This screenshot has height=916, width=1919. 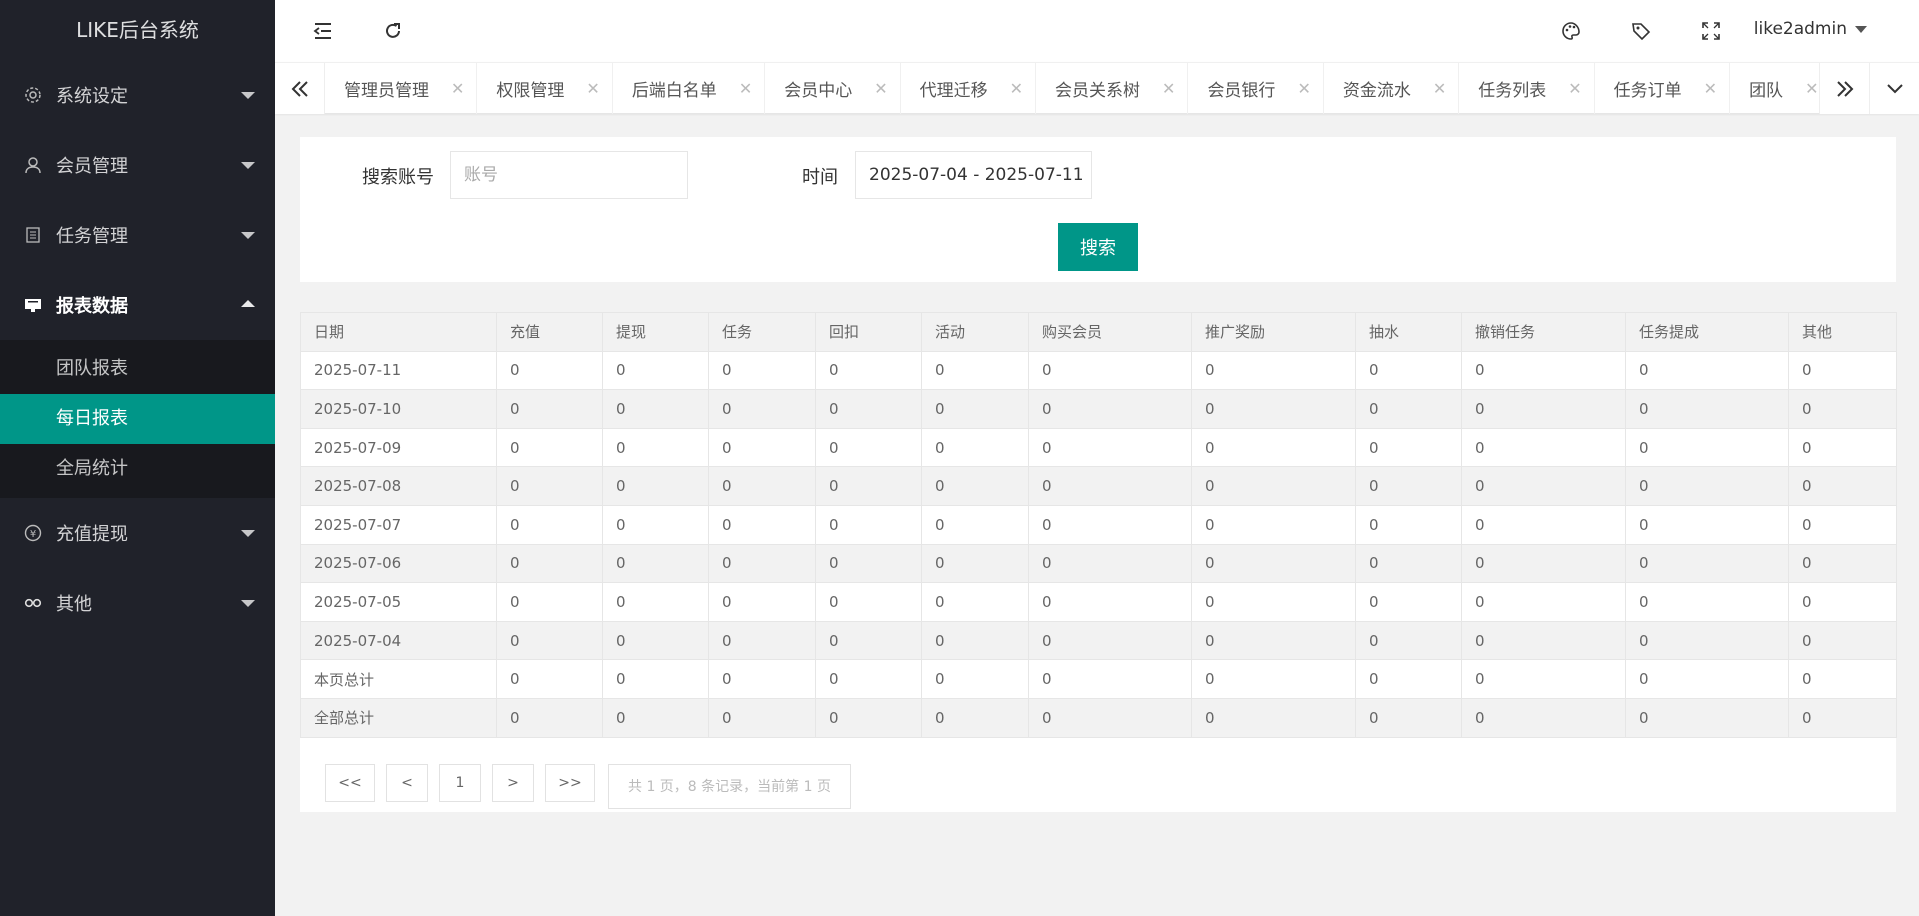 I want to click on prev-page-button: <, so click(x=407, y=782).